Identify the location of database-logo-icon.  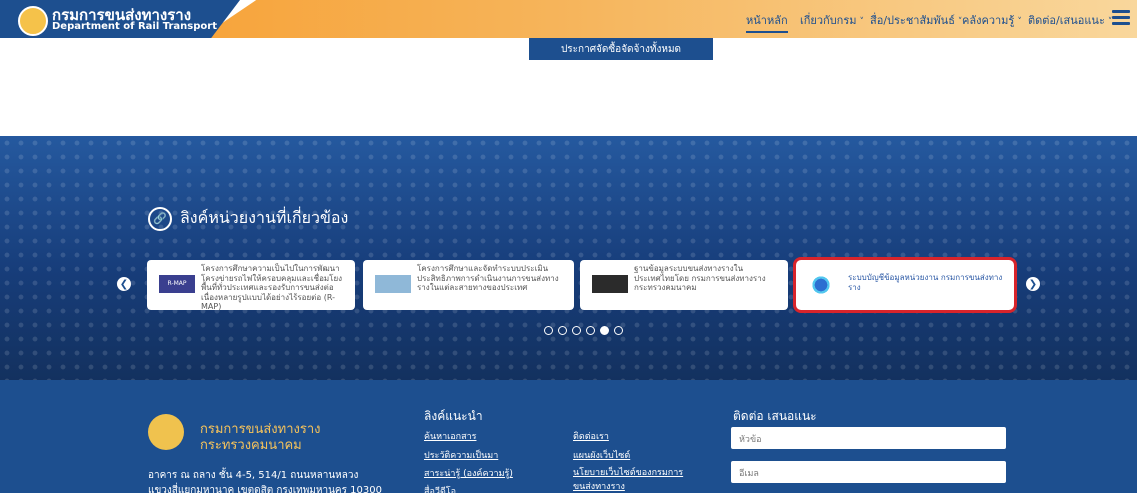
(610, 284).